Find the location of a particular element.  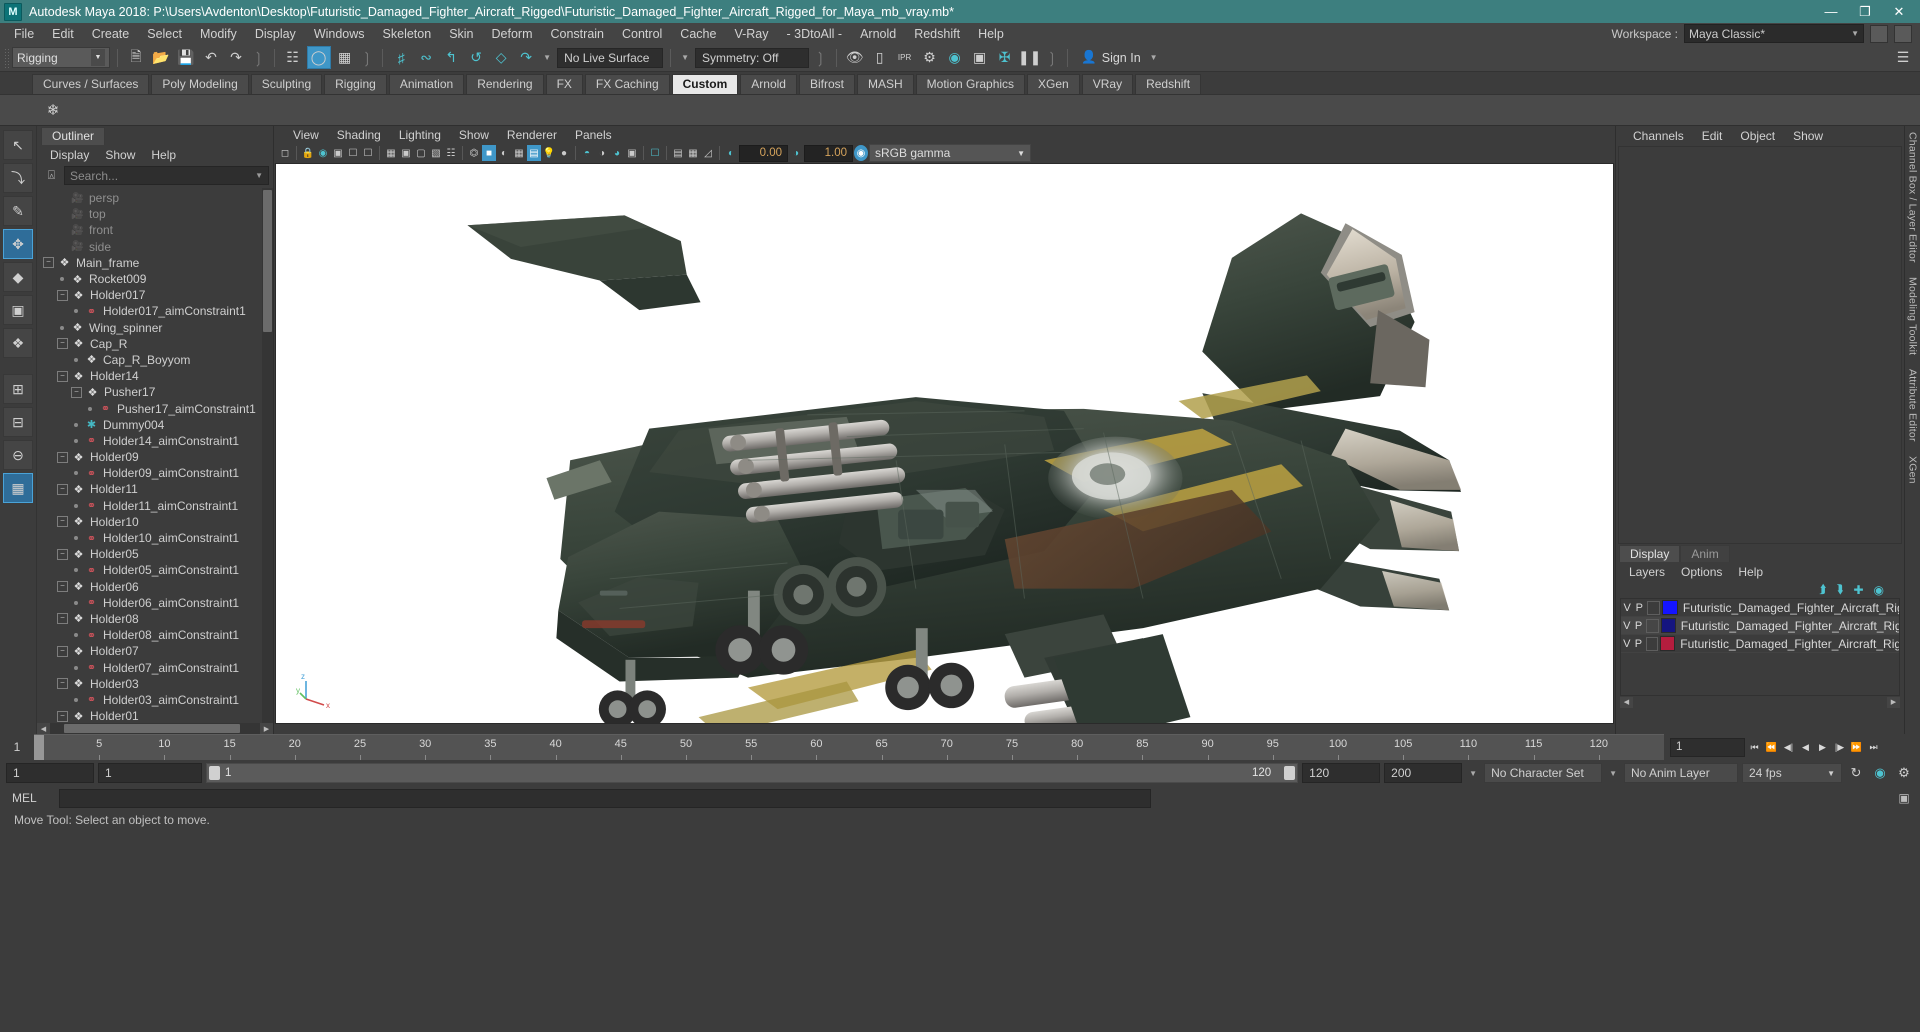

select-hierarchy-icon: ⍓ is located at coordinates (51, 175).